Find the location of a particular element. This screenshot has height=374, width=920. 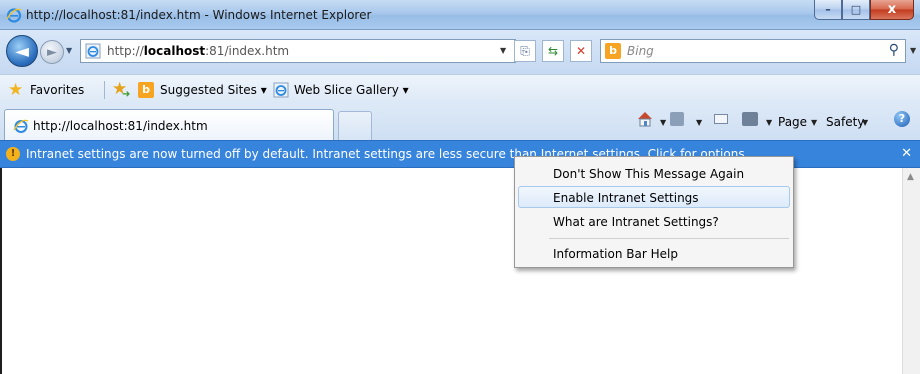

help-icon: ? is located at coordinates (902, 119).